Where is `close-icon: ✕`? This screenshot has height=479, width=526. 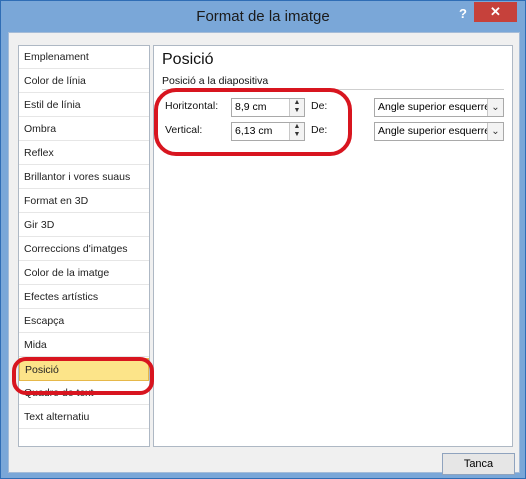
close-icon: ✕ is located at coordinates (495, 12).